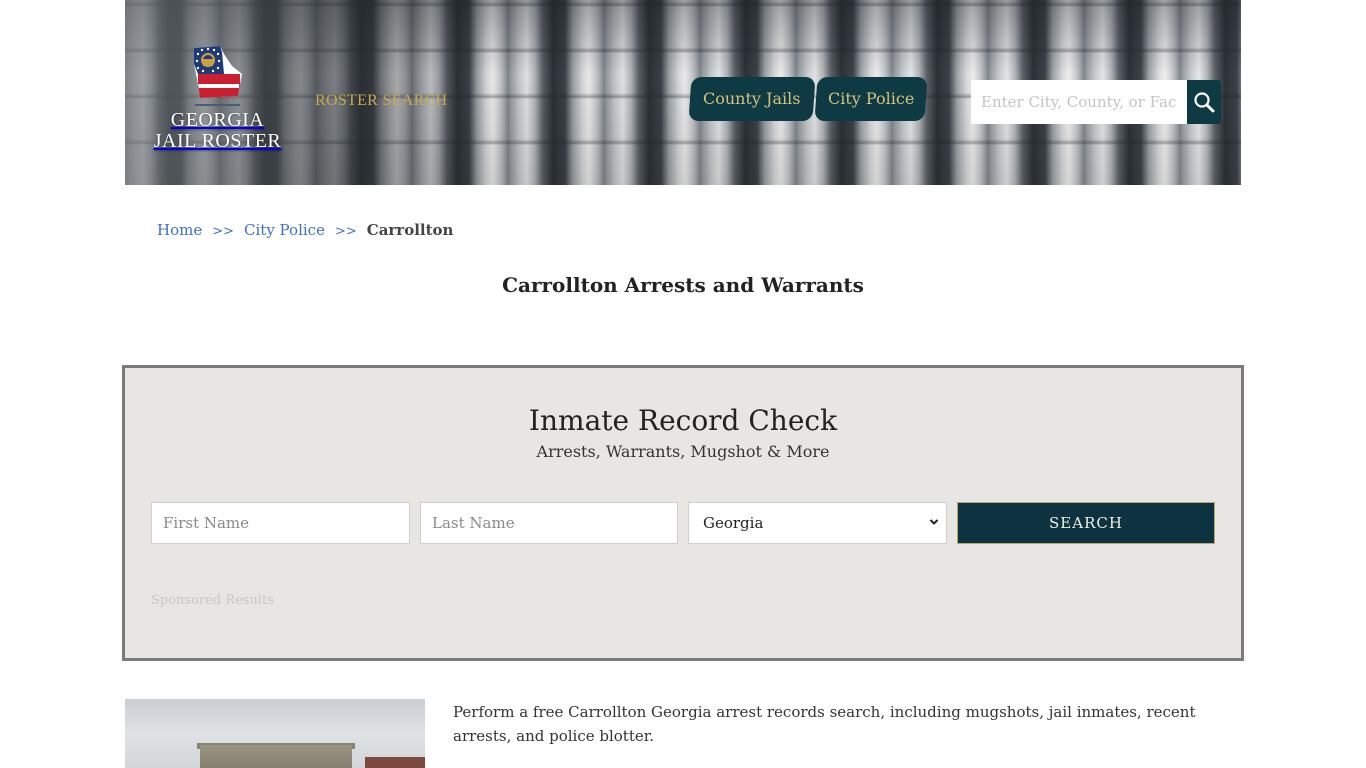 The image size is (1366, 768). I want to click on site-logo: GEORGIA JAIL ROSTER, so click(217, 104).